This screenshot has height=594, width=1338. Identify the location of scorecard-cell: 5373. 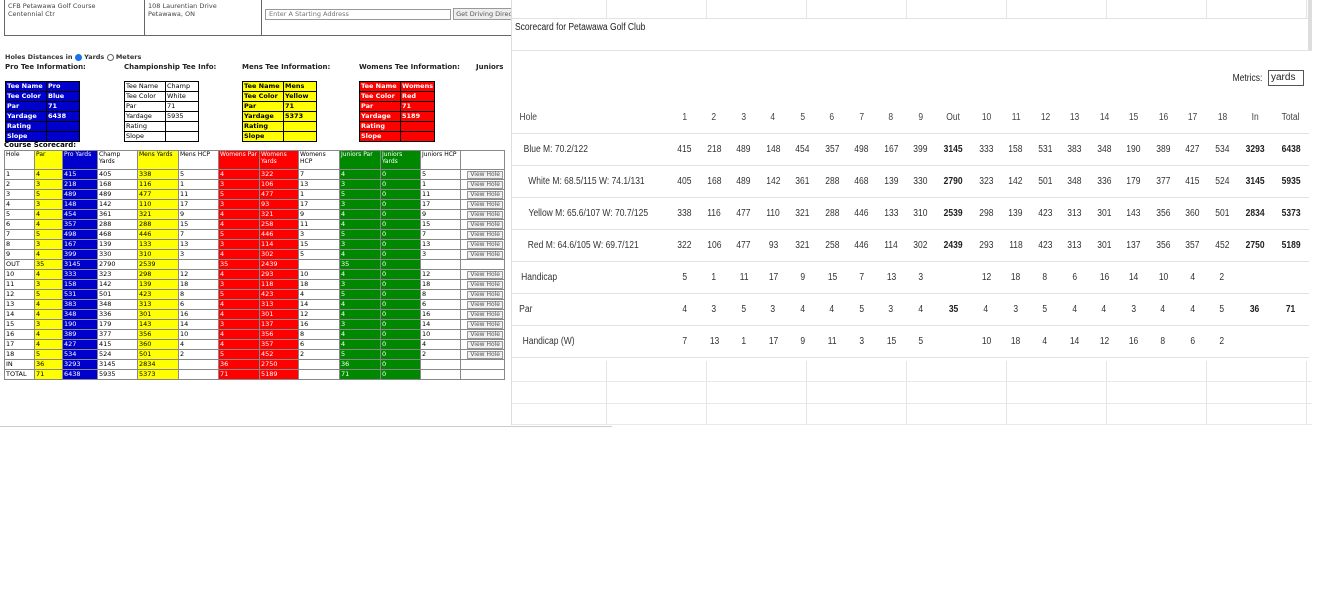
(158, 374).